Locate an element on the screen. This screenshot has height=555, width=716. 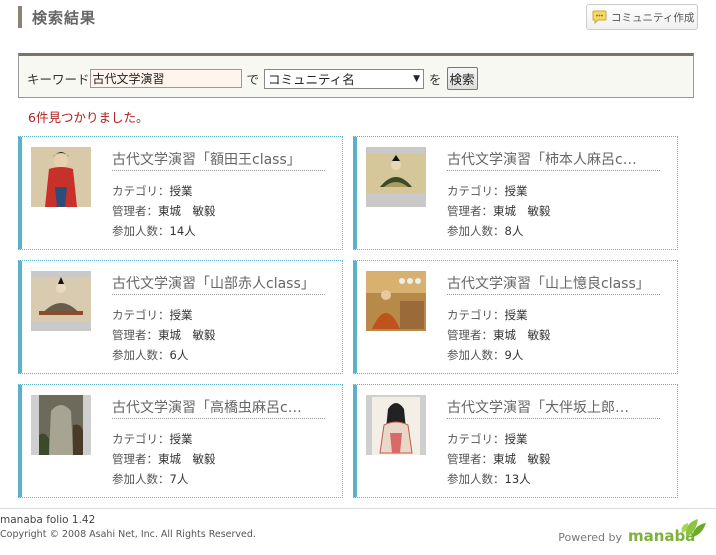
members-row: 参加人数：13人 is located at coordinates (489, 479).